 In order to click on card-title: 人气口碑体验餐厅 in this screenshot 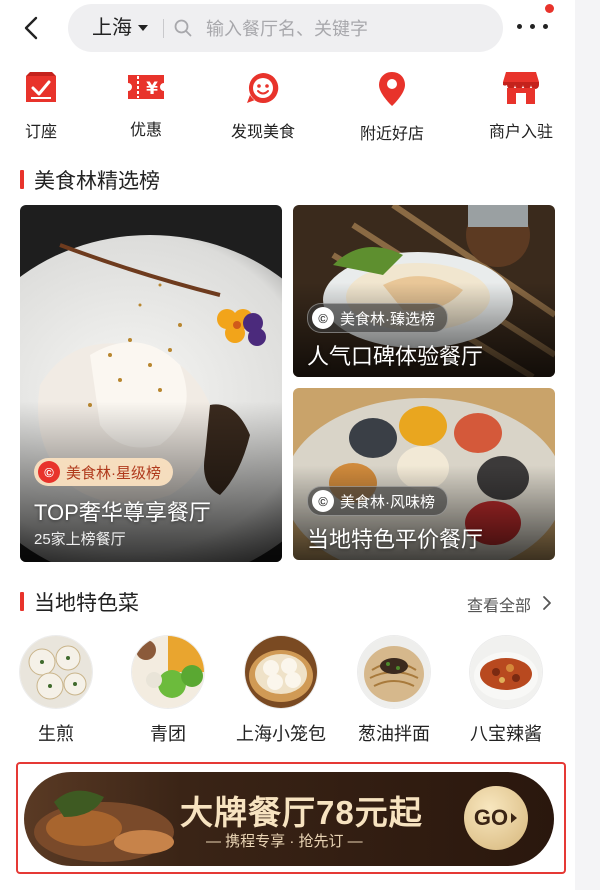, I will do `click(395, 356)`.